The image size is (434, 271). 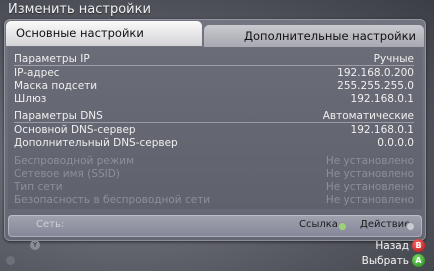 I want to click on tab-basic-settings: Основные настройки, so click(x=104, y=33).